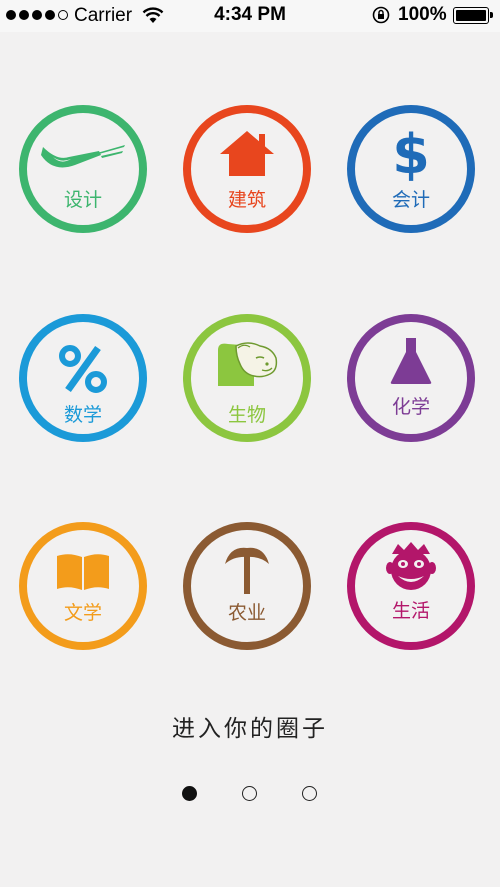  Describe the element at coordinates (473, 15) in the screenshot. I see `battery-icon` at that location.